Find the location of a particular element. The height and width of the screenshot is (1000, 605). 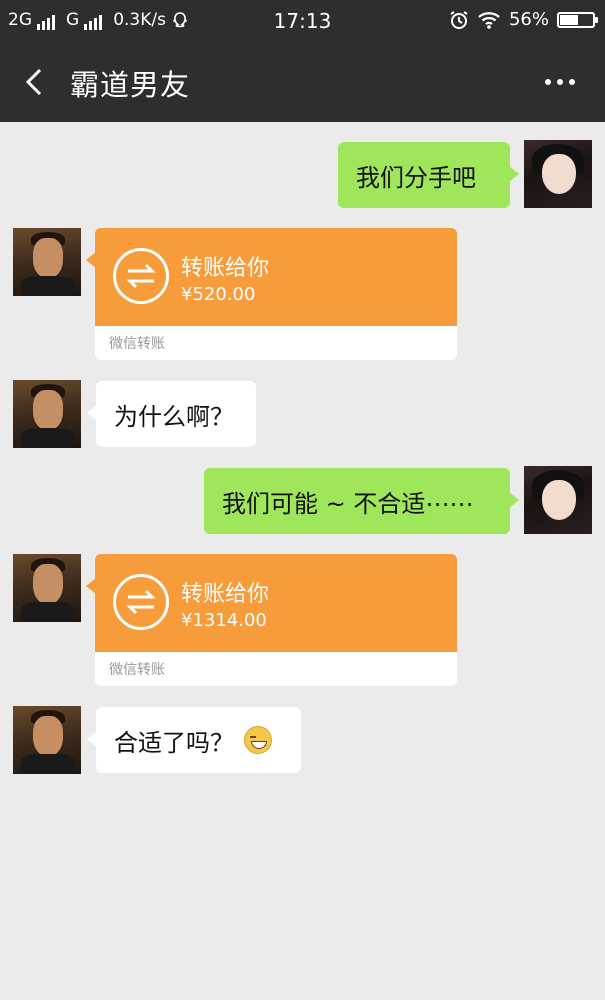

message-item: 我们分手吧 is located at coordinates (302, 175).